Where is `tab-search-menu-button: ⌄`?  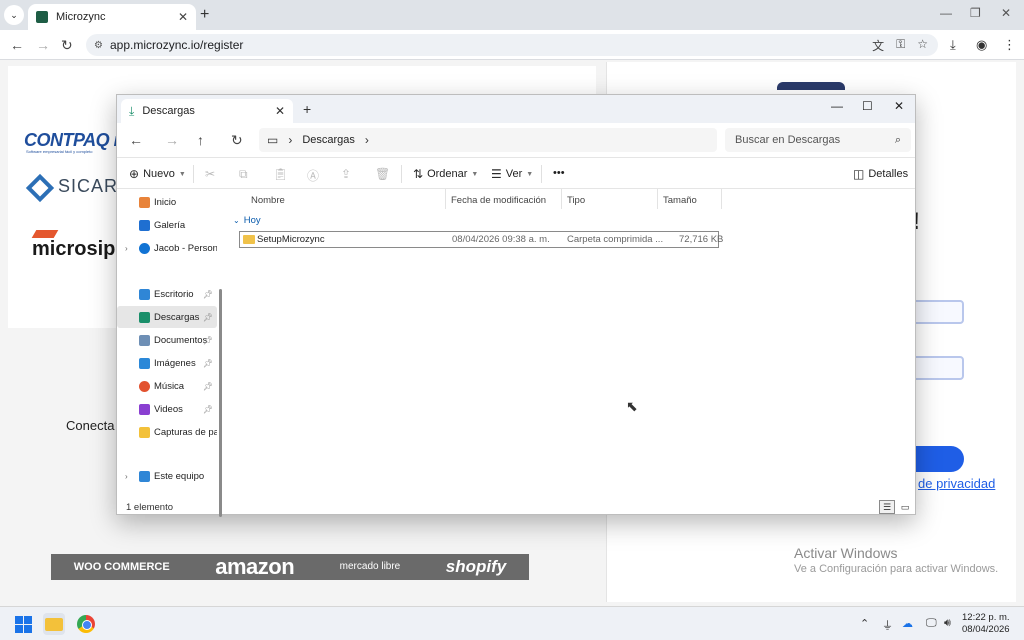 tab-search-menu-button: ⌄ is located at coordinates (14, 15).